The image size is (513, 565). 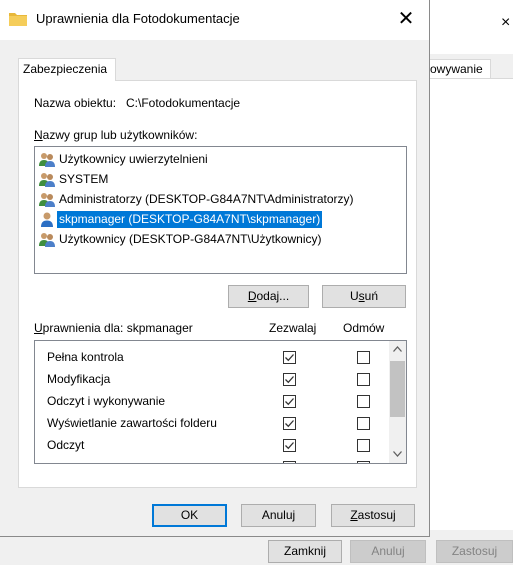 I want to click on column-header-deny: Odmów, so click(x=364, y=328).